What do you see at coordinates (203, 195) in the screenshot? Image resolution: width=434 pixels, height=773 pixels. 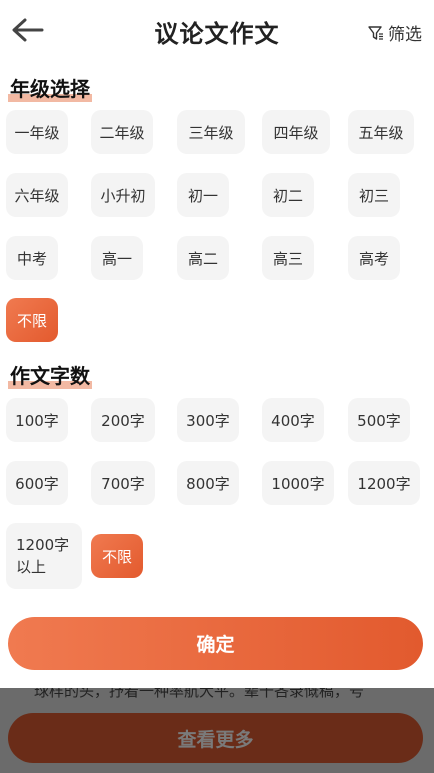 I see `grade-option-chip: 初一` at bounding box center [203, 195].